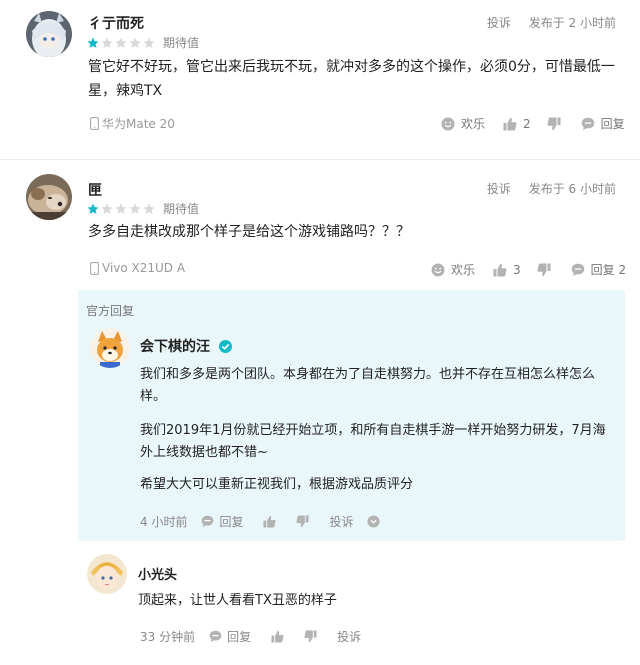  Describe the element at coordinates (277, 484) in the screenshot. I see `official-paragraph-3: 希望大大可以重新正视我们，根据游戏品质评分` at that location.